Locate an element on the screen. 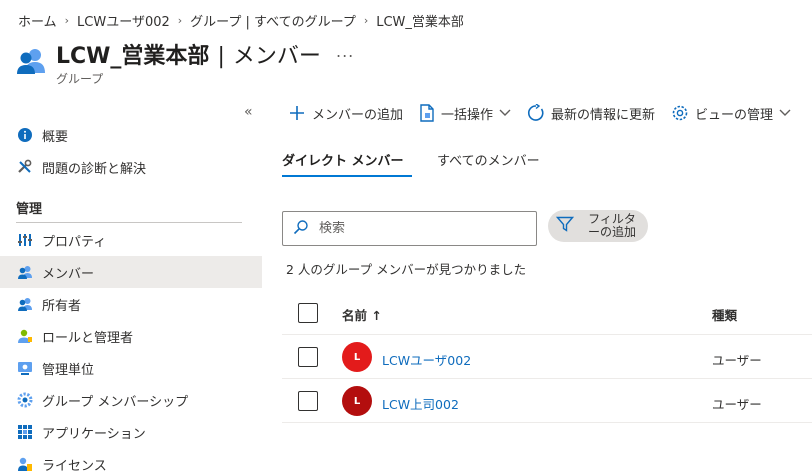  bulk-operations-label: 一括操作 is located at coordinates (467, 115).